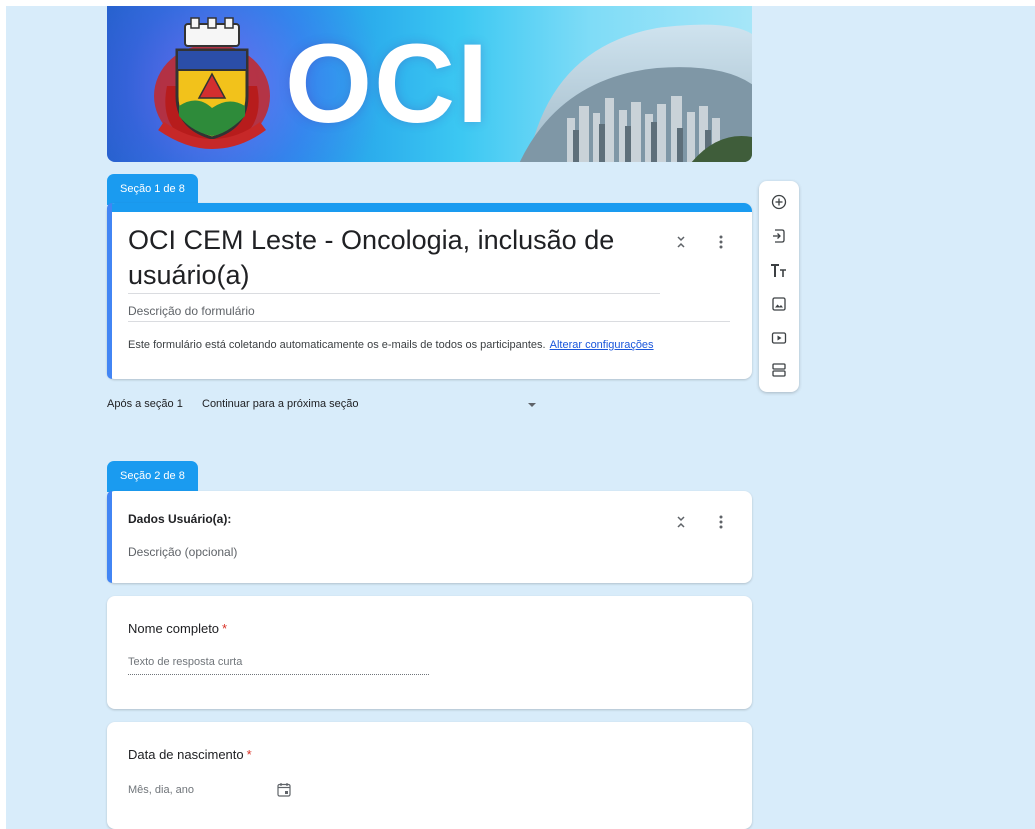 Image resolution: width=1035 pixels, height=829 pixels. What do you see at coordinates (212, 83) in the screenshot?
I see `city-coat-of-arms-logo` at bounding box center [212, 83].